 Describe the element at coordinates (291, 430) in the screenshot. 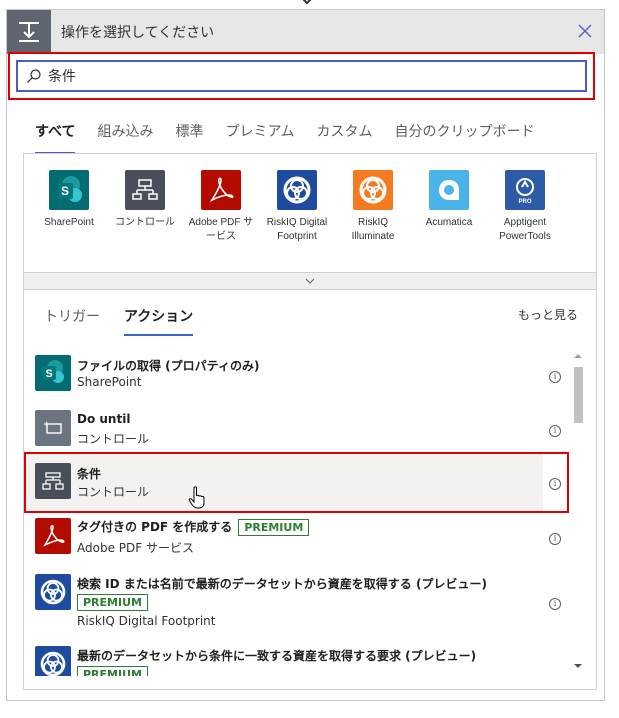

I see `action-item: Do until コントロール` at that location.